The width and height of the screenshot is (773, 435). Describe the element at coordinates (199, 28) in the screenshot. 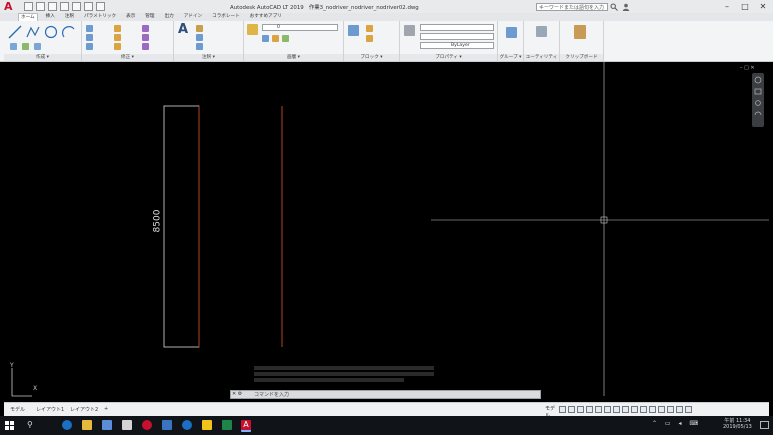

I see `dimension-icon` at that location.